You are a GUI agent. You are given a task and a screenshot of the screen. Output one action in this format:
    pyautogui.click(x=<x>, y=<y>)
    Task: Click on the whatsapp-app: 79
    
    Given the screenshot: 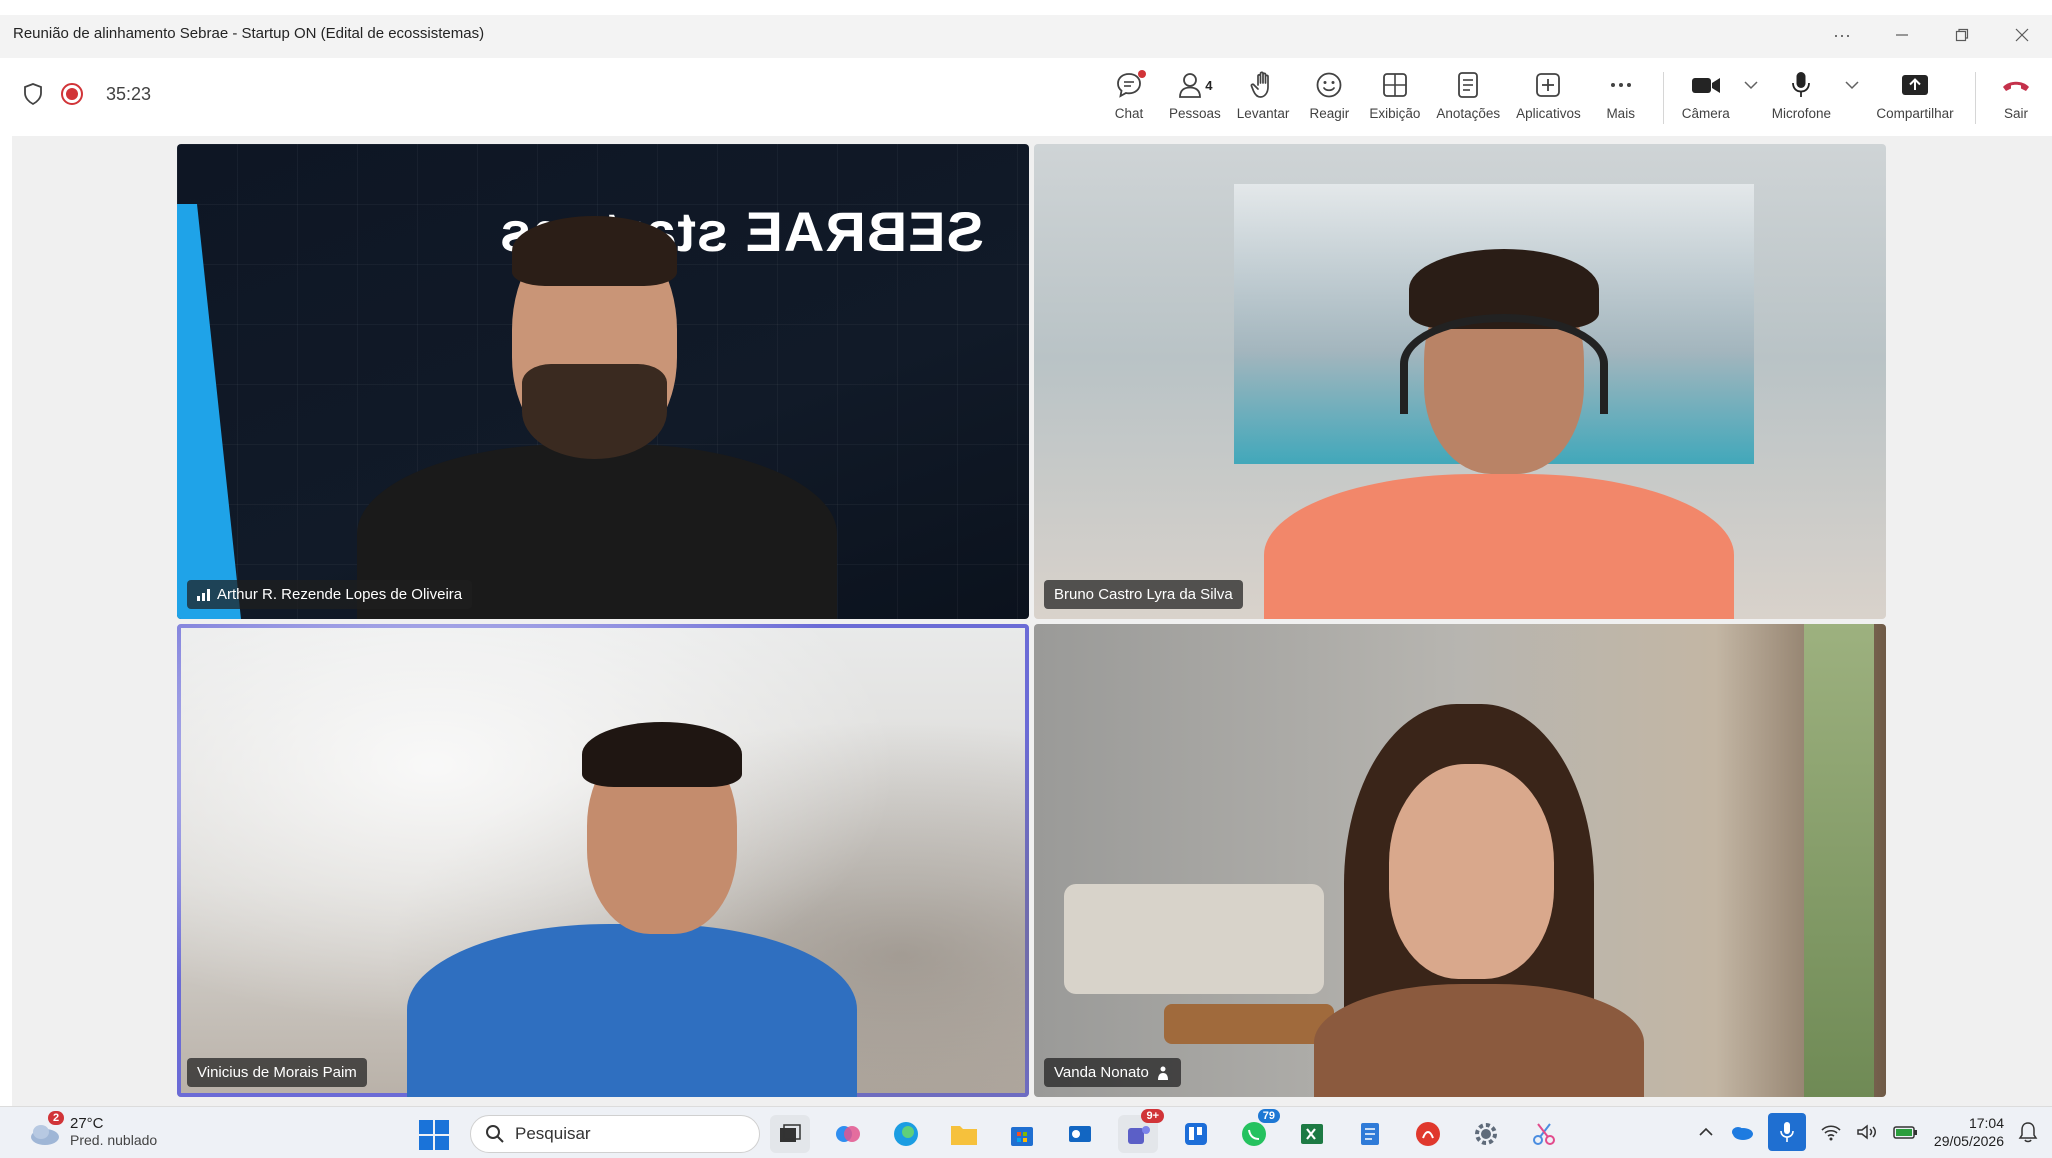 What is the action you would take?
    pyautogui.click(x=1257, y=1131)
    